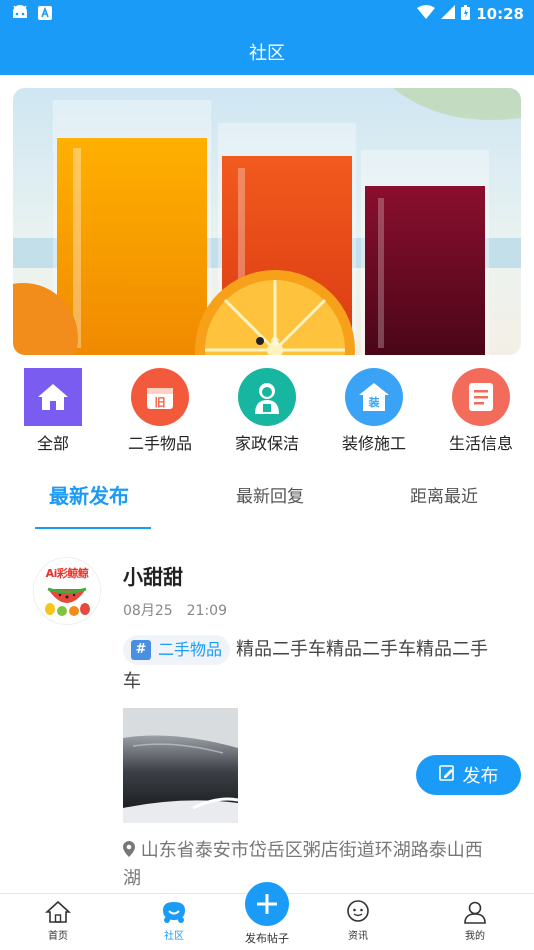 This screenshot has height=950, width=534. Describe the element at coordinates (267, 37) in the screenshot. I see `header: 10:28 社区` at that location.